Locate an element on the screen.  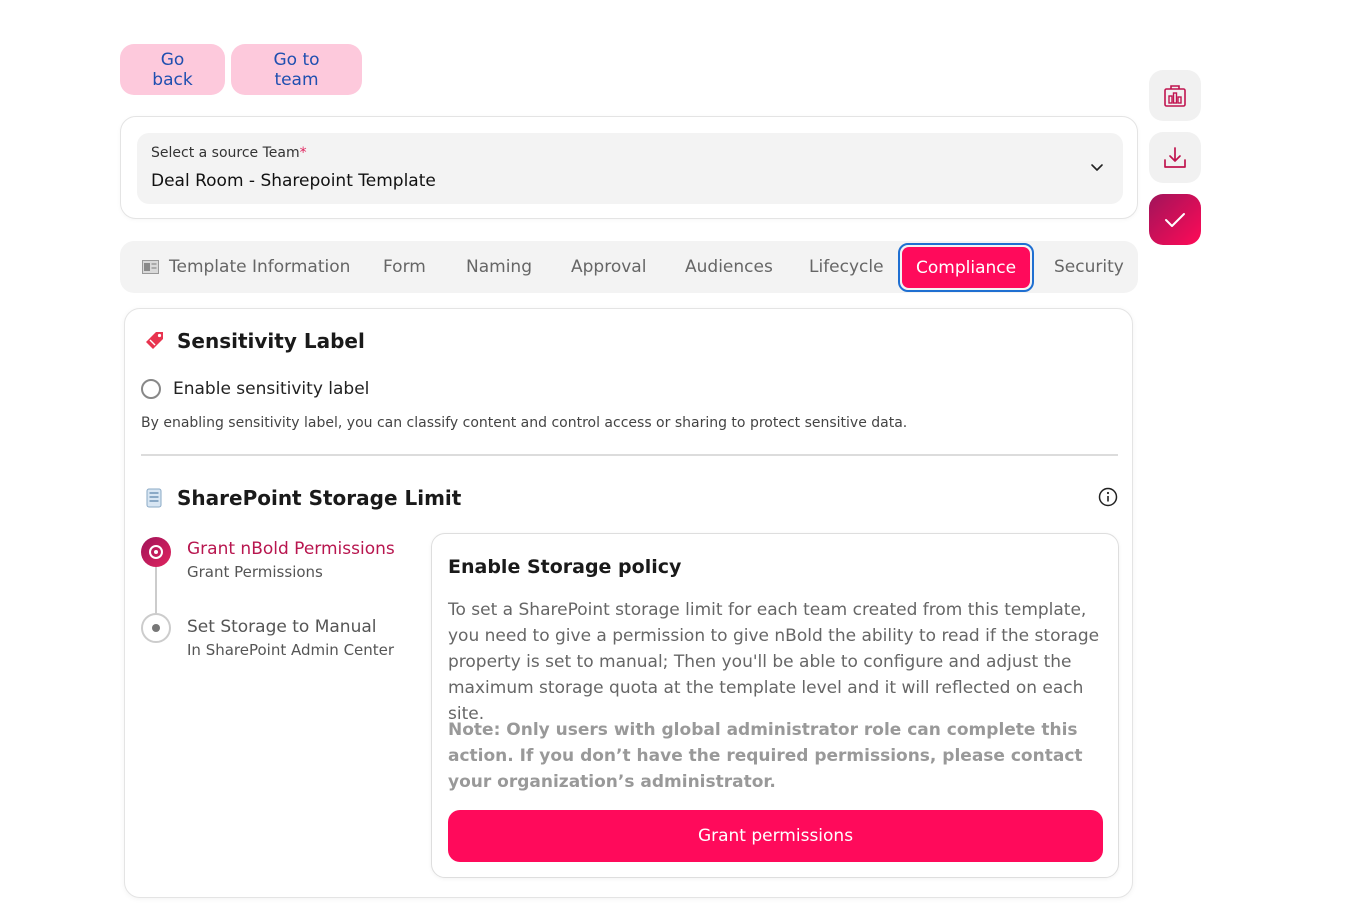
source-team-label: Select a source Team* is located at coordinates (229, 153).